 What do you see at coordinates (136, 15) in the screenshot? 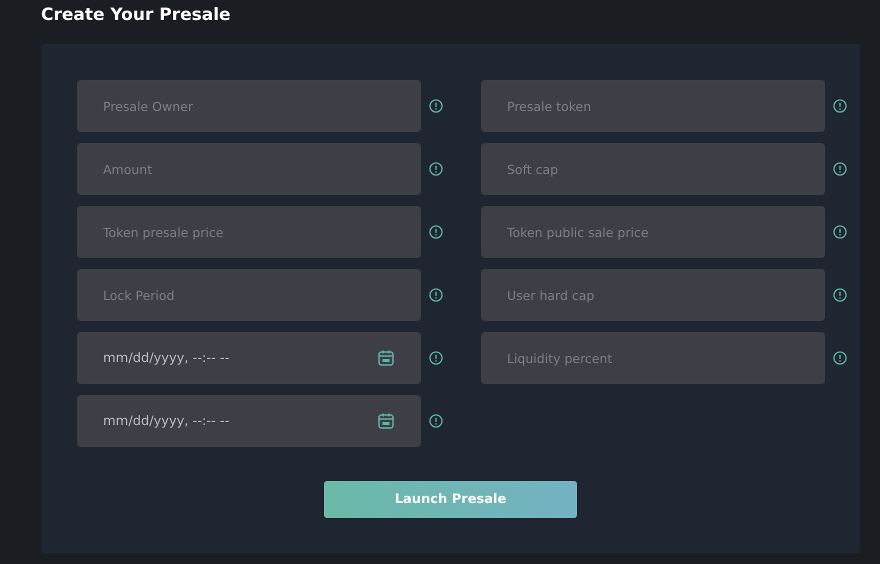
I see `page-title: Create Your Presale` at bounding box center [136, 15].